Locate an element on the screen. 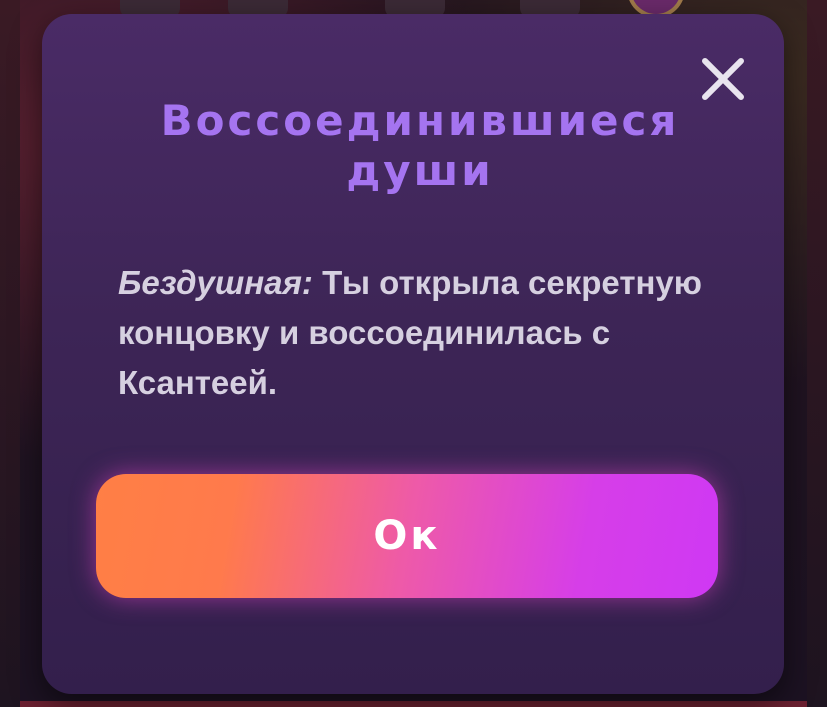  ok-button-label: Ок is located at coordinates (407, 536).